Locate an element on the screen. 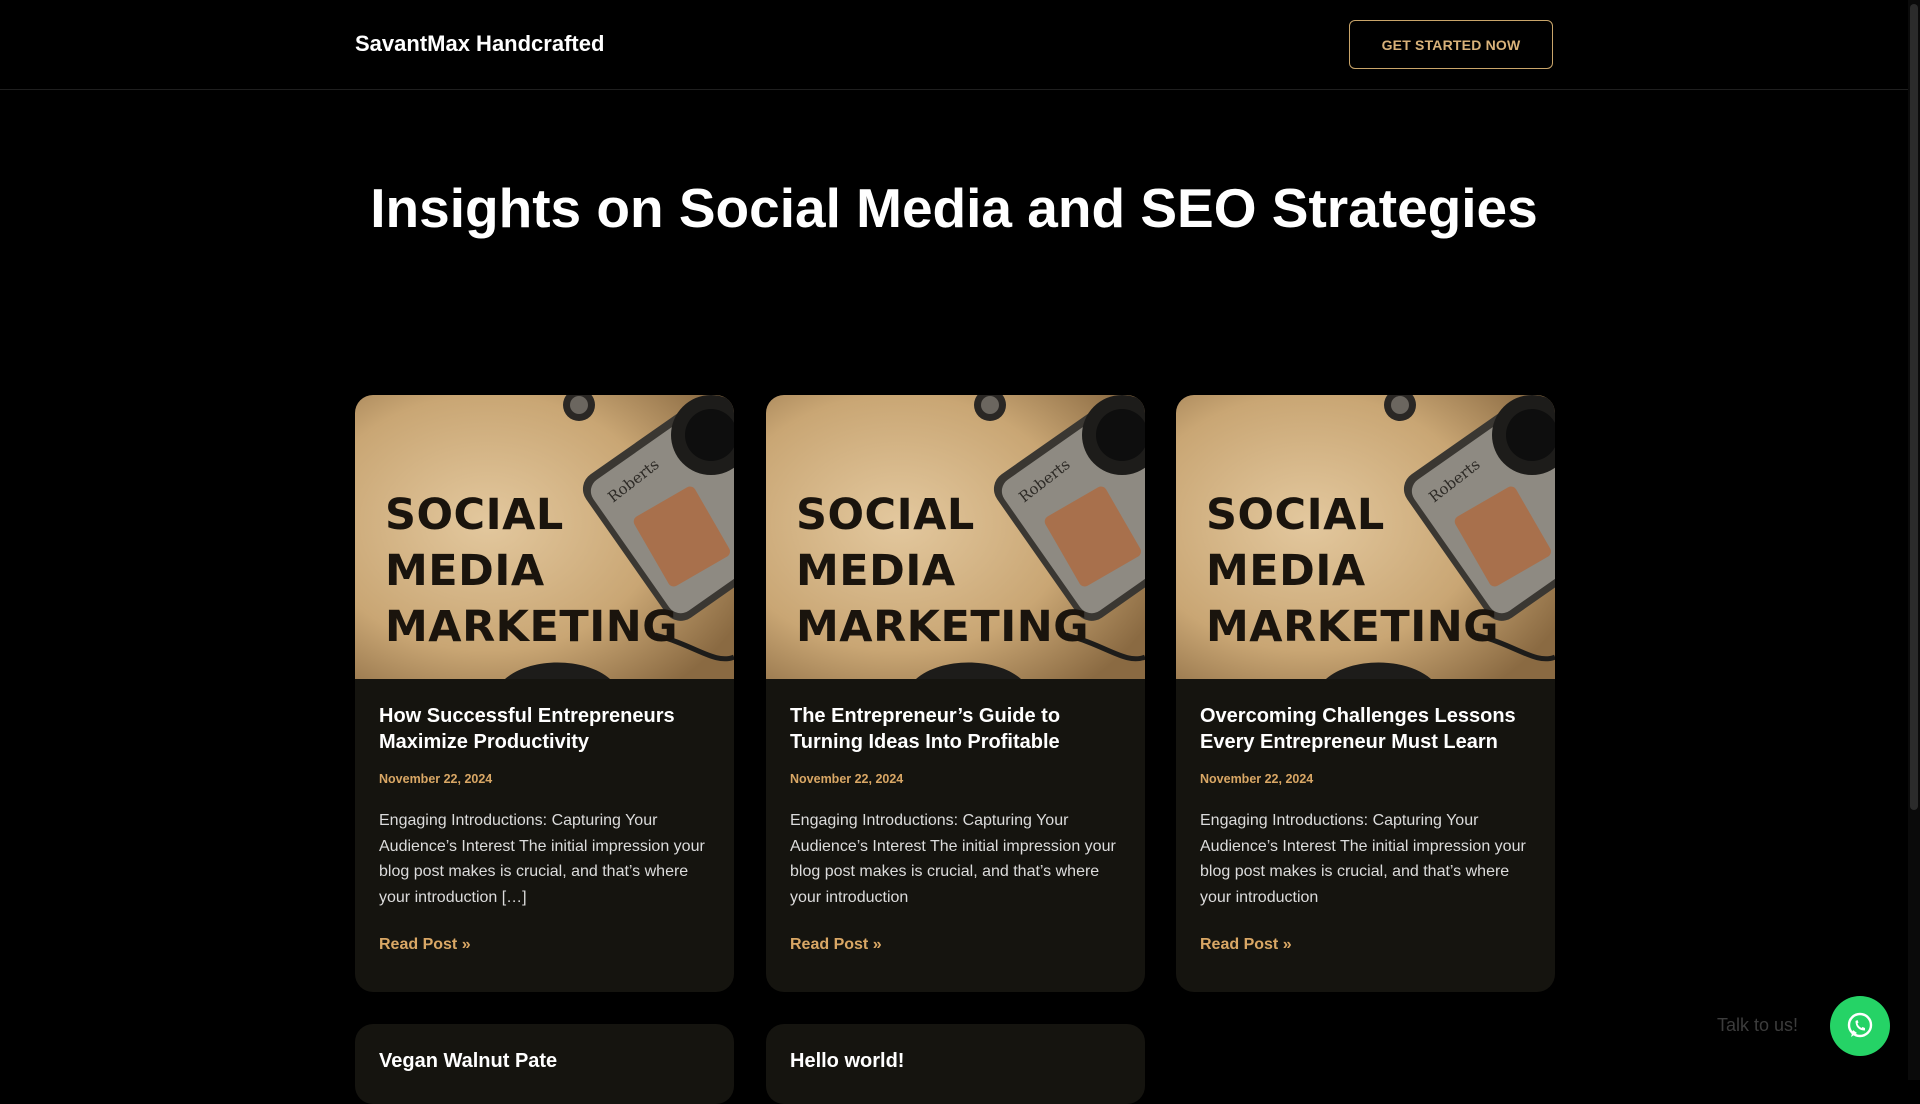 The width and height of the screenshot is (1920, 1104). site-brand: SavantMax Handcrafted is located at coordinates (479, 44).